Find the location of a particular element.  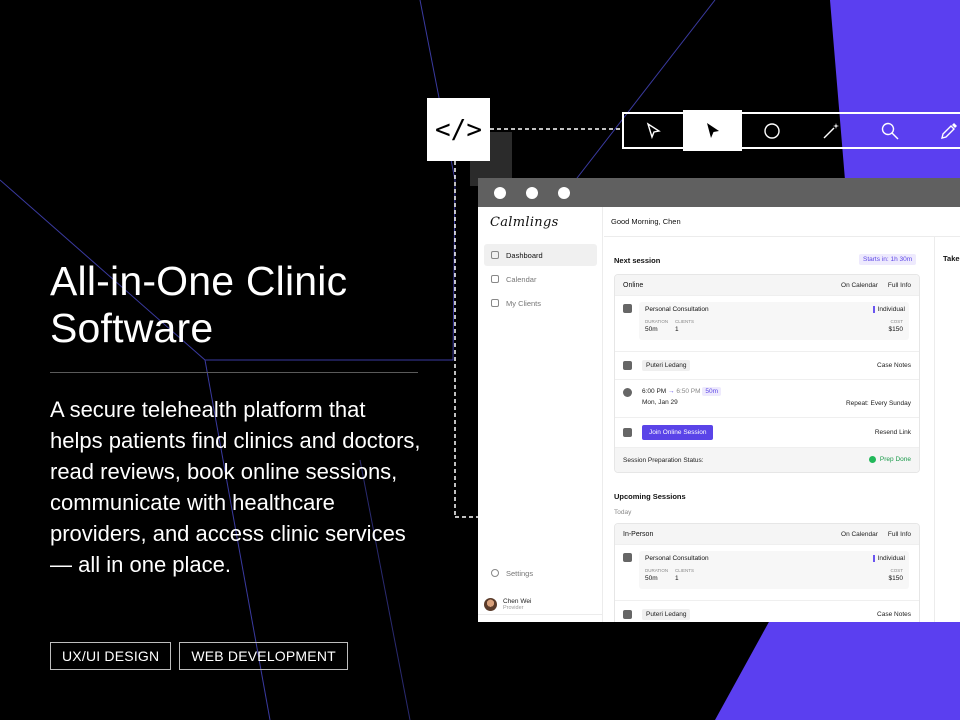

purple-shape-bottom is located at coordinates (837, 670).